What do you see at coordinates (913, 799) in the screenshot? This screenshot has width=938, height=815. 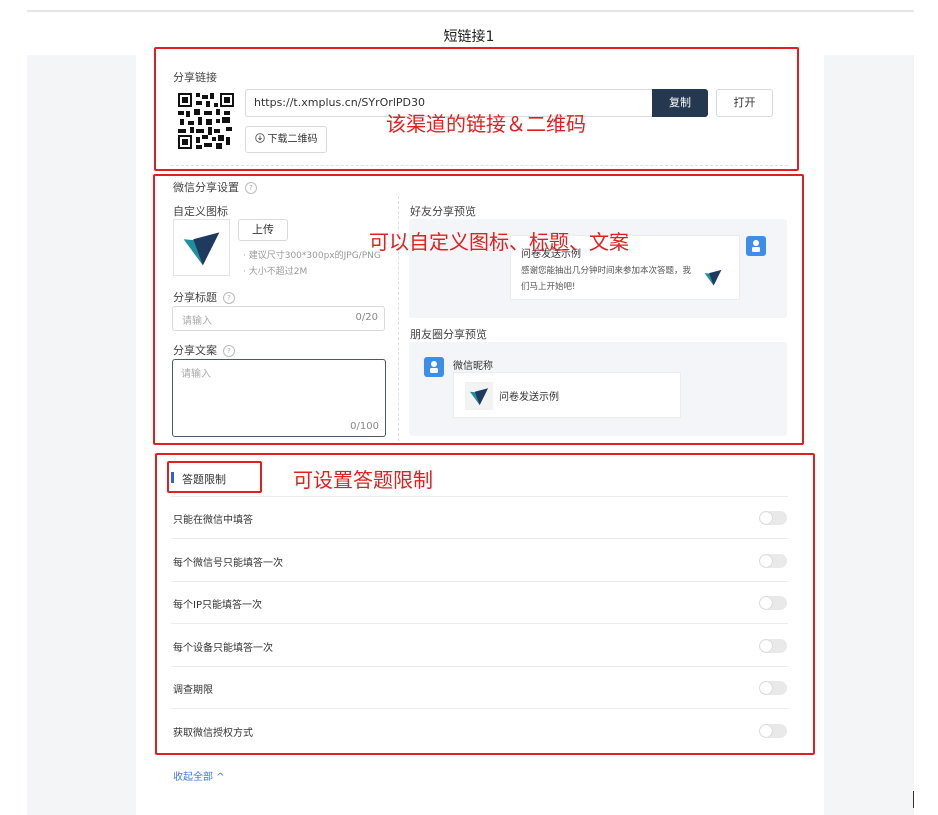 I see `text-cursor` at bounding box center [913, 799].